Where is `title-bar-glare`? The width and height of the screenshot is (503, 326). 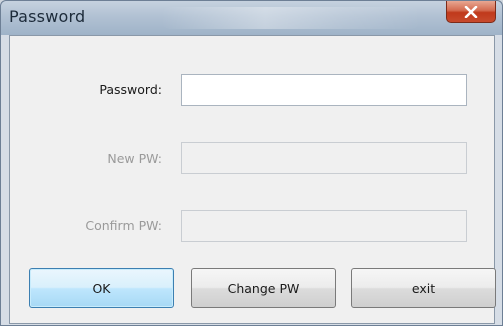
title-bar-glare is located at coordinates (291, 18).